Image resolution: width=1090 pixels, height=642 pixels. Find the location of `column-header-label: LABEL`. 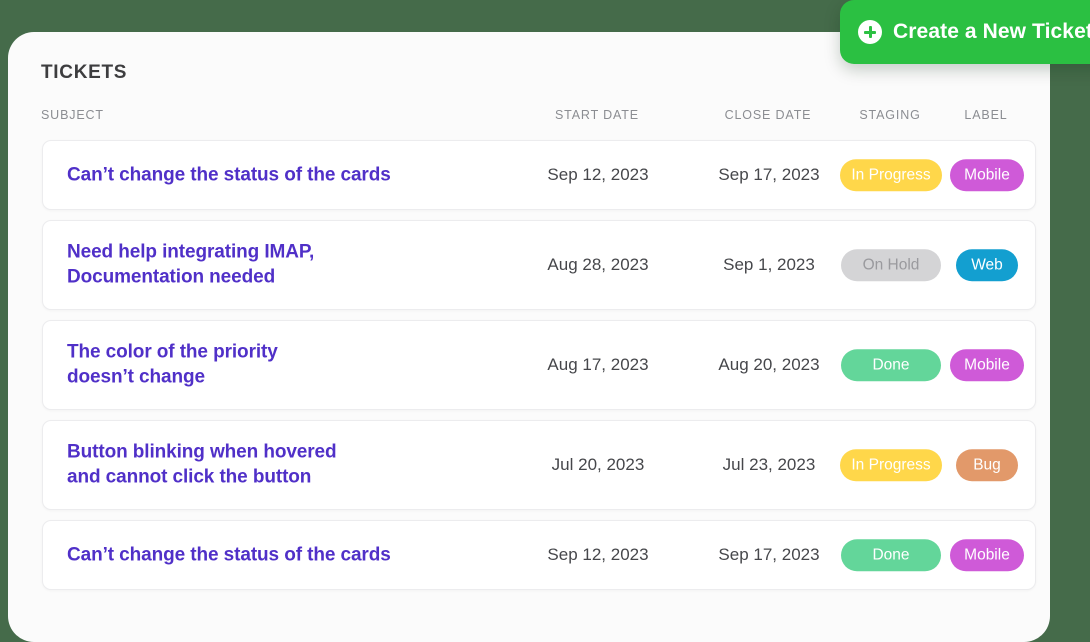

column-header-label: LABEL is located at coordinates (986, 115).